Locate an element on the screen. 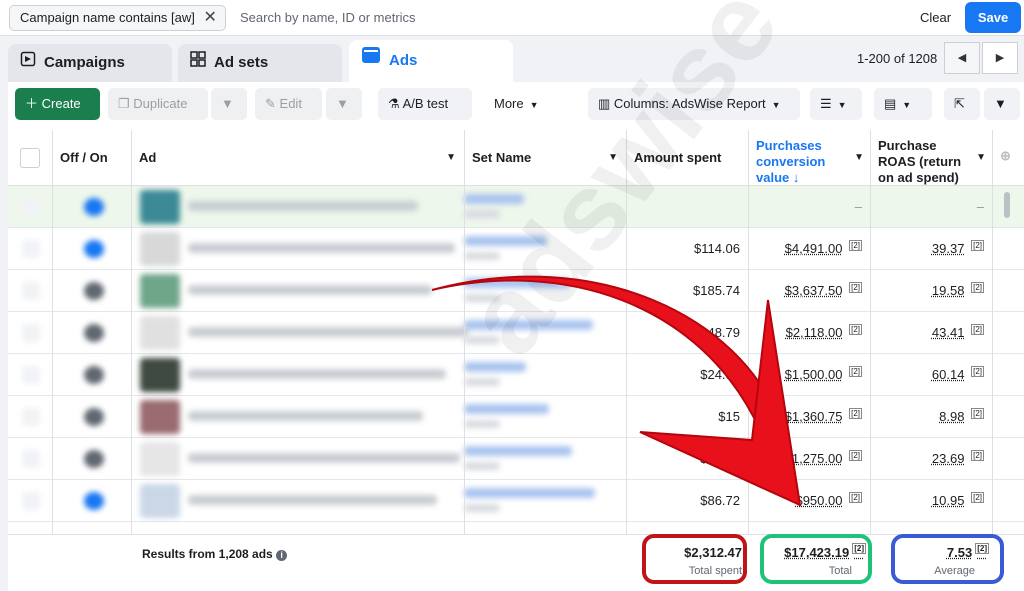  roas-header: Purchase ROAS (return on ad spend) ▼ is located at coordinates (931, 158).